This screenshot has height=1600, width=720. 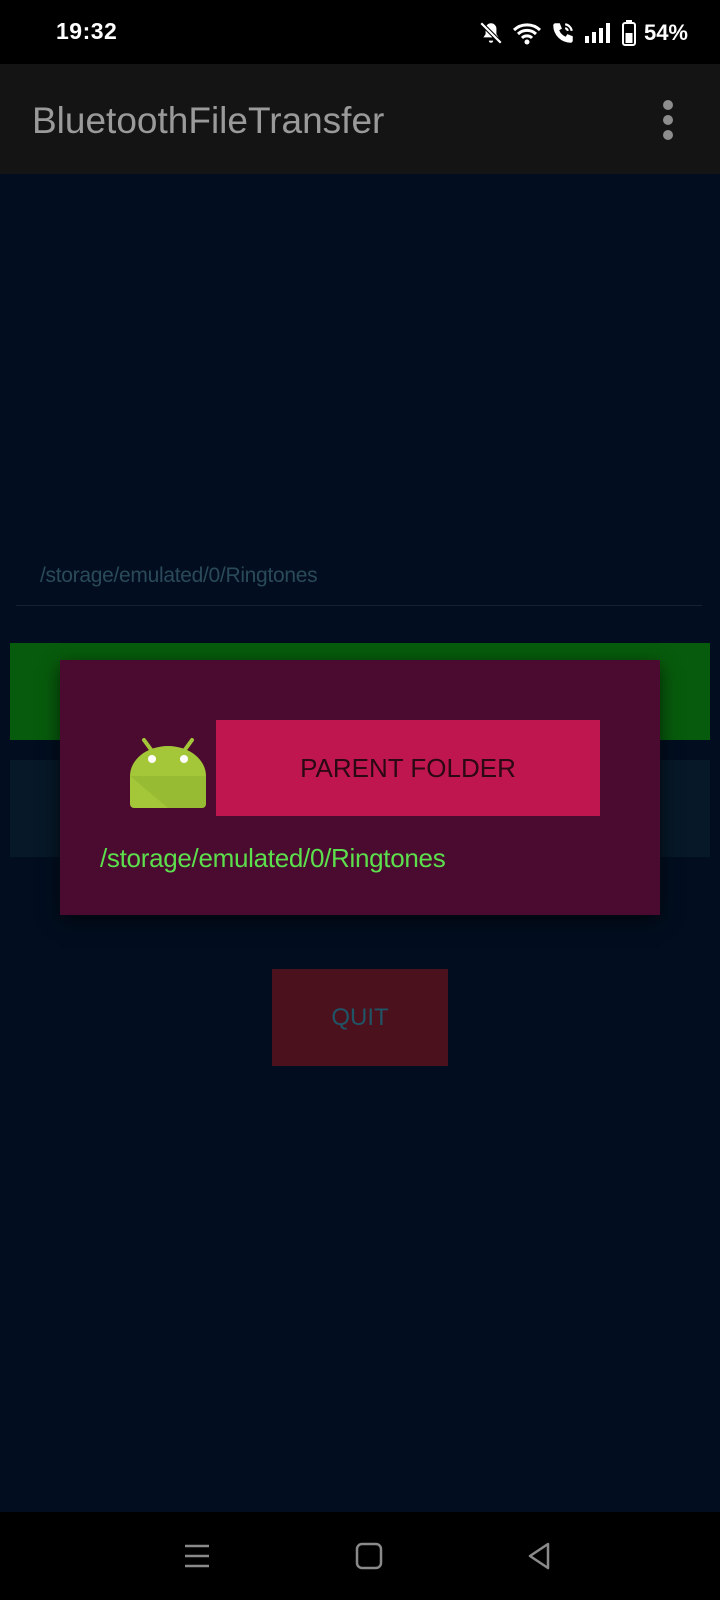 What do you see at coordinates (665, 32) in the screenshot?
I see `battery-percent: 54%` at bounding box center [665, 32].